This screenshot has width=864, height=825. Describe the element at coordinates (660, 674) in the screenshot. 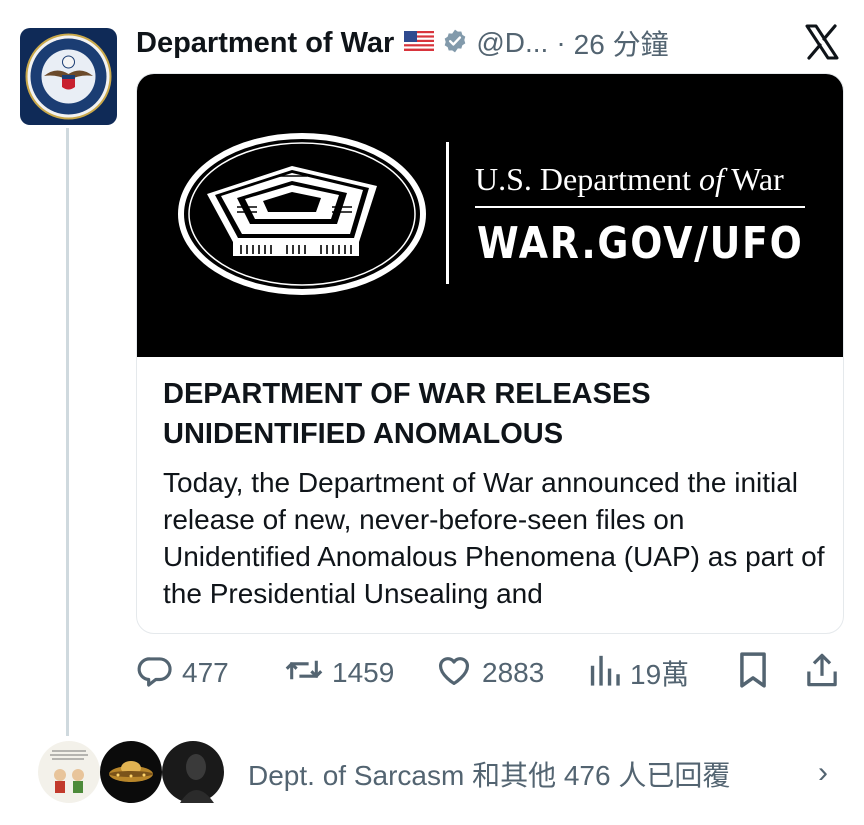

I see `view-count: 19萬` at that location.